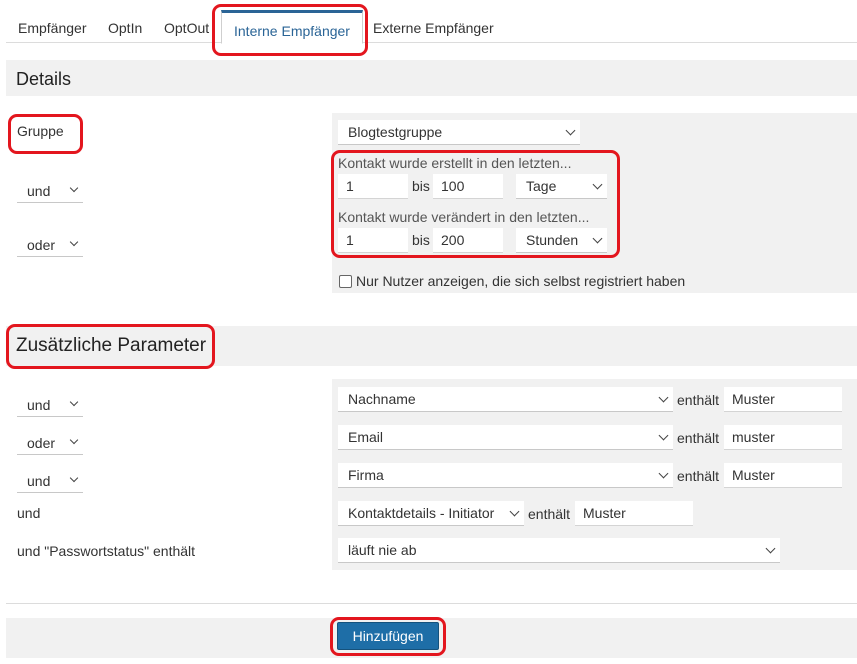 The width and height of the screenshot is (857, 664). I want to click on changed-unit-select: Stunden, so click(561, 240).